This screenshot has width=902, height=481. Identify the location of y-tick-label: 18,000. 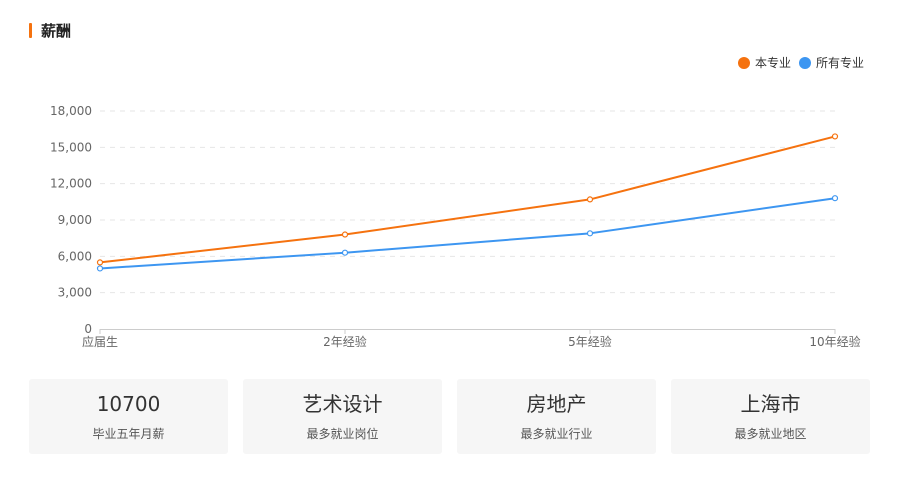
(71, 111).